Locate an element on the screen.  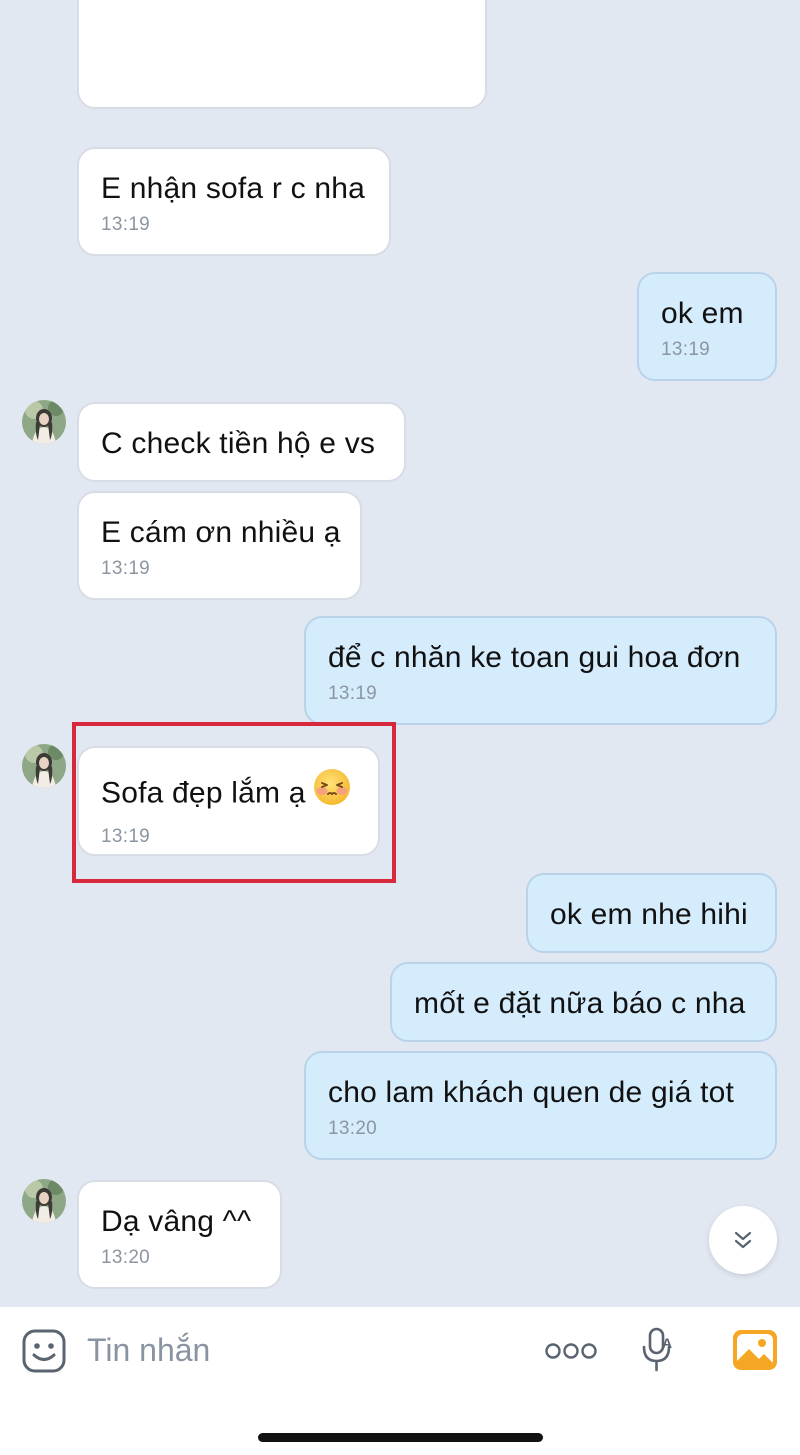
message-bubble-outgoing: cho lam khách quen de giá tot 13:20 is located at coordinates (540, 1105).